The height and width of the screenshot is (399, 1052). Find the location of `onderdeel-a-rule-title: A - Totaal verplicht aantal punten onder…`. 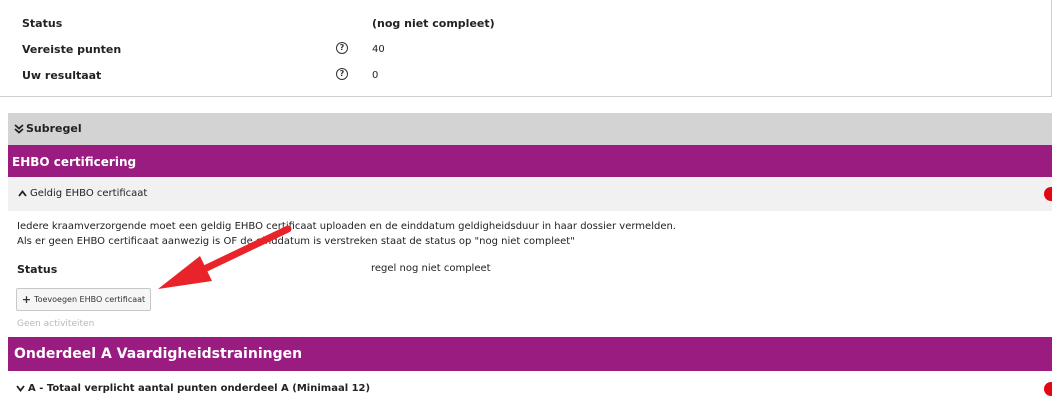

onderdeel-a-rule-title: A - Totaal verplicht aantal punten onder… is located at coordinates (199, 388).